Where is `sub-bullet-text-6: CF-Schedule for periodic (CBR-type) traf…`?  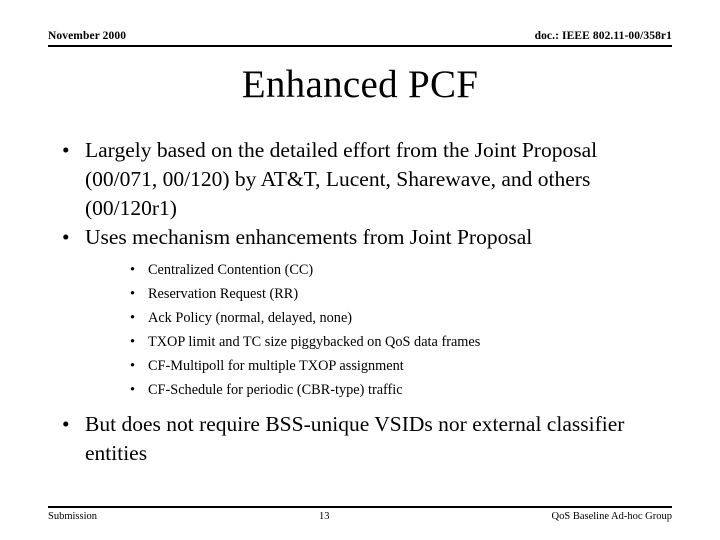
sub-bullet-text-6: CF-Schedule for periodic (CBR-type) traf… is located at coordinates (275, 390).